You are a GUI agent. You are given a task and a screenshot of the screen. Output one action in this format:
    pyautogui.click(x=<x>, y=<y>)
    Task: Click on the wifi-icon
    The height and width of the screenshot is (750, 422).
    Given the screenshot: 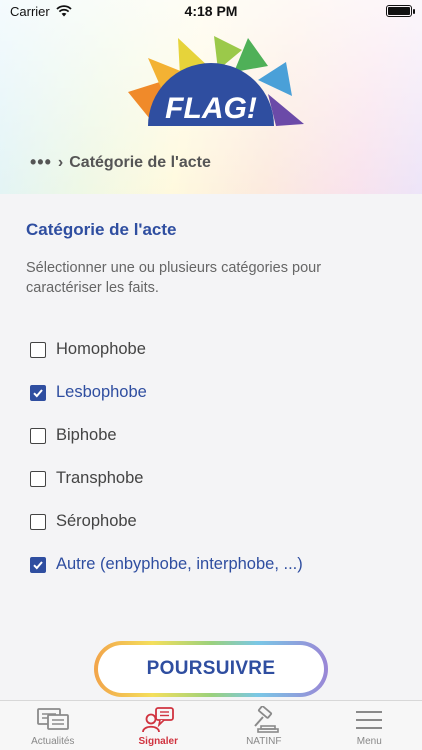 What is the action you would take?
    pyautogui.click(x=64, y=11)
    